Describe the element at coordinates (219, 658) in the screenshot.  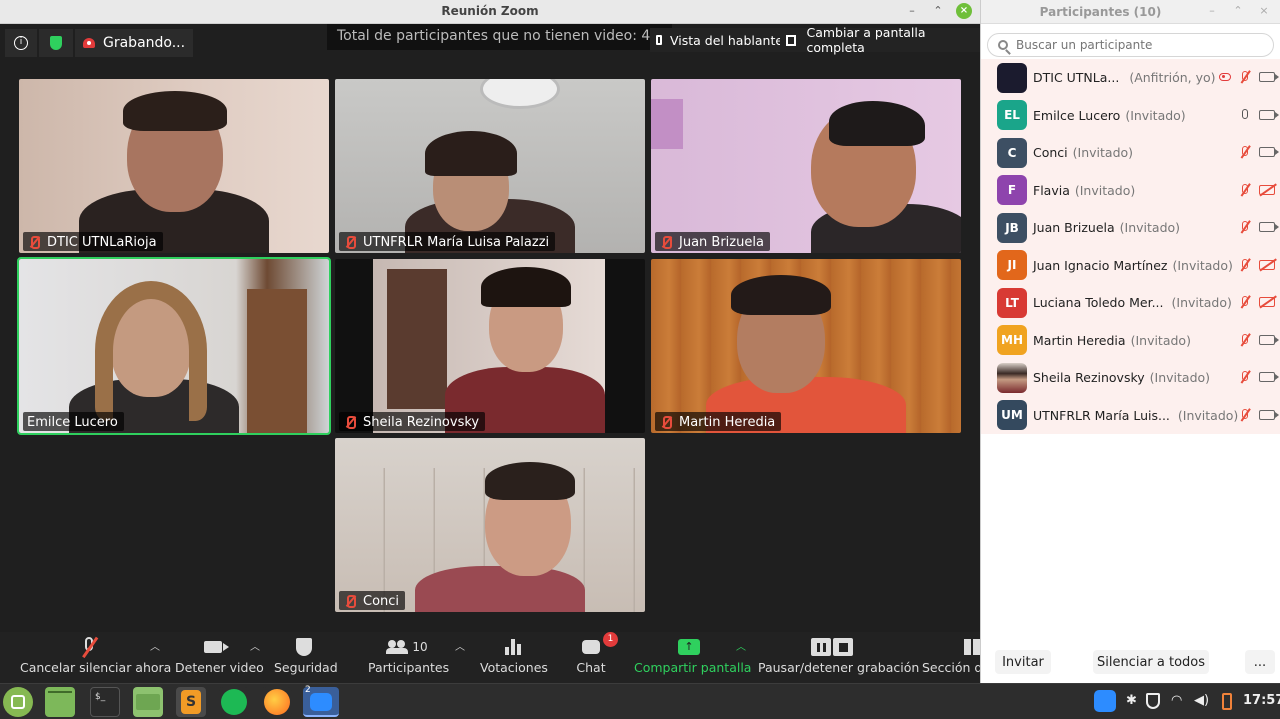
I see `stop-video-button: Detener video` at that location.